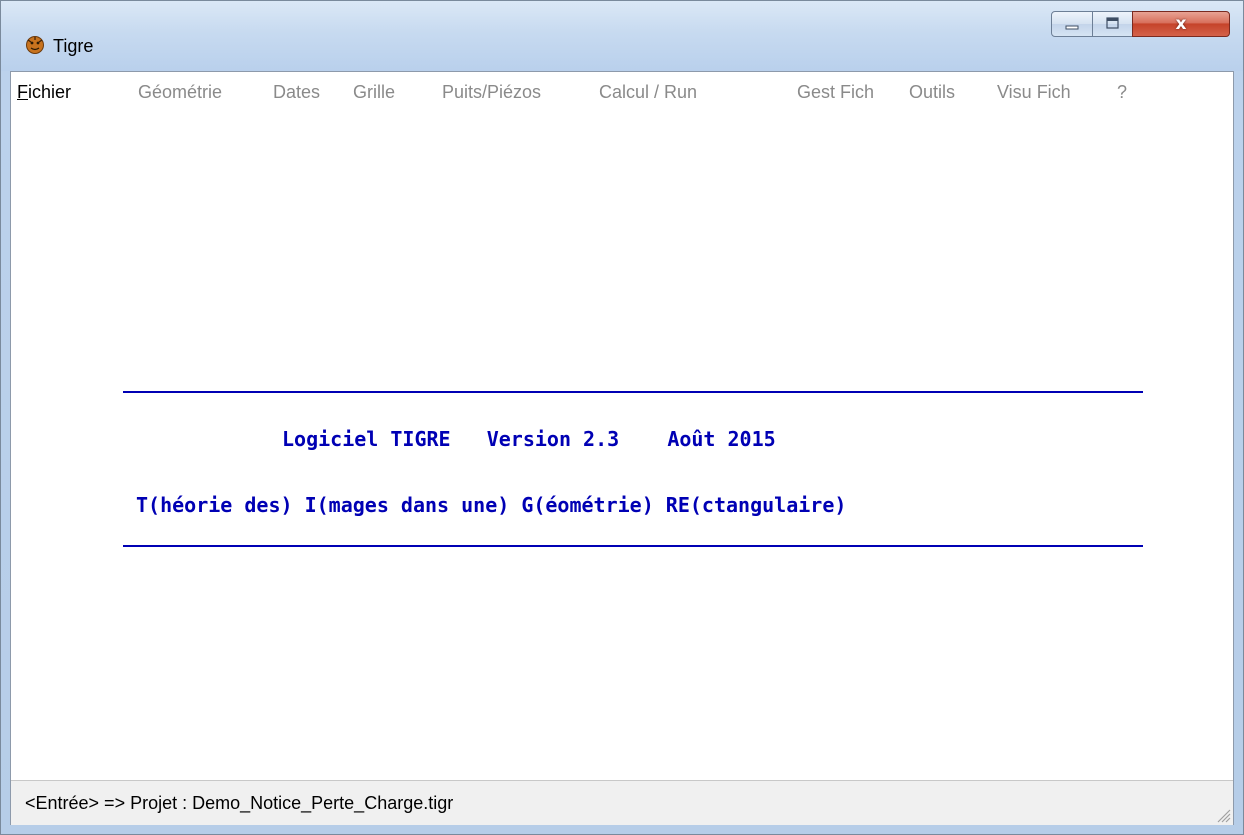  What do you see at coordinates (35, 45) in the screenshot?
I see `tiger-app-icon` at bounding box center [35, 45].